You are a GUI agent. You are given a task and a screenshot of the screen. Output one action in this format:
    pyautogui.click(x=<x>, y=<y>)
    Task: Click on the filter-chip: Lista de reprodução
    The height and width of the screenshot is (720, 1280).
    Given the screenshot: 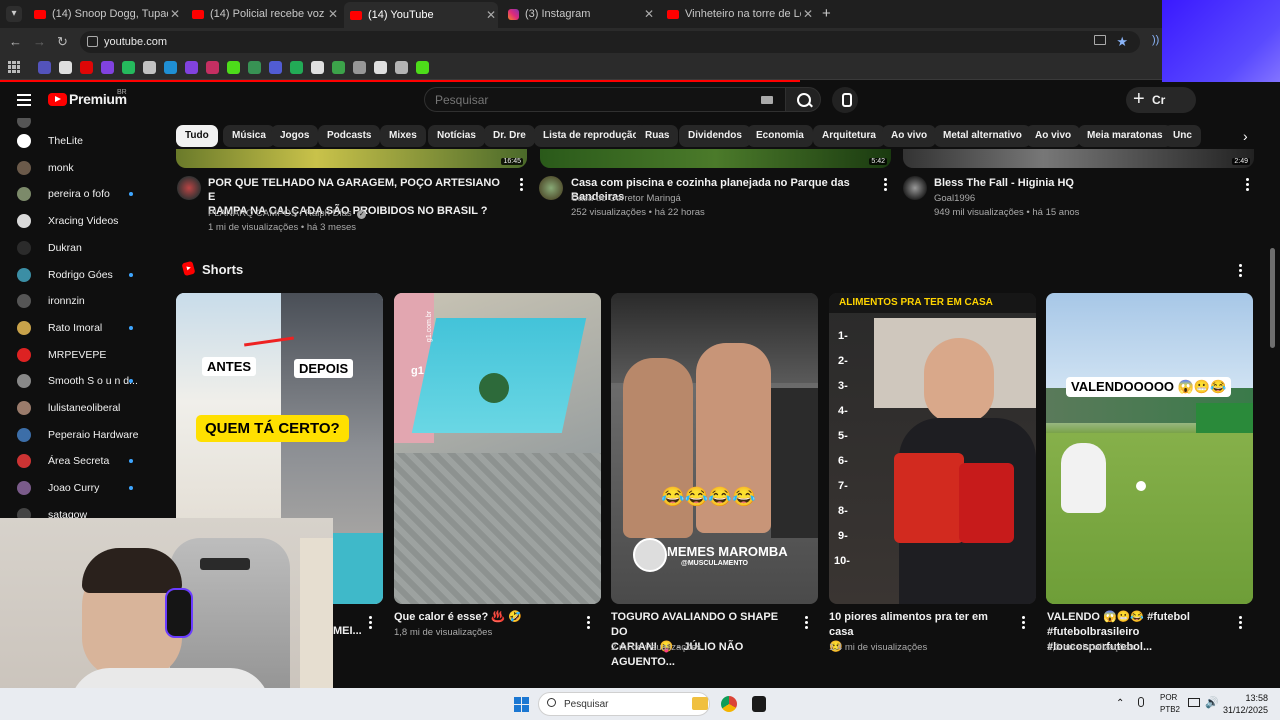 What is the action you would take?
    pyautogui.click(x=591, y=136)
    